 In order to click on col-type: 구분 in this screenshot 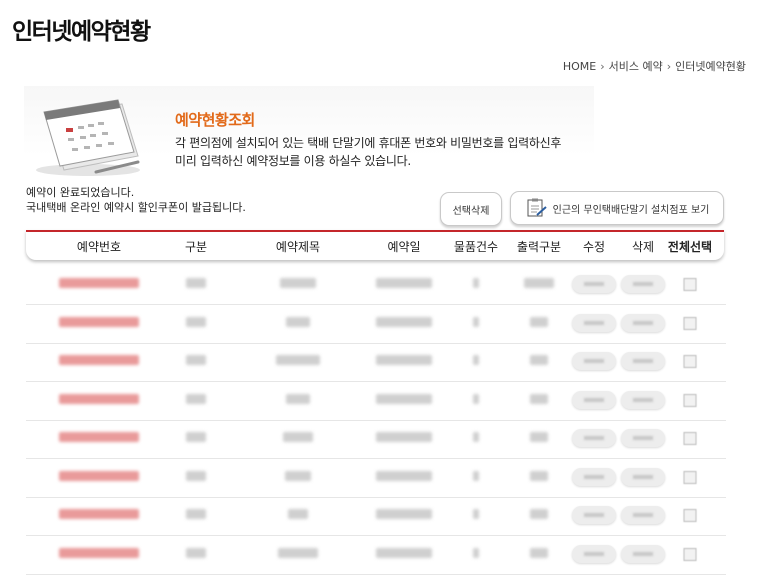, I will do `click(196, 247)`.